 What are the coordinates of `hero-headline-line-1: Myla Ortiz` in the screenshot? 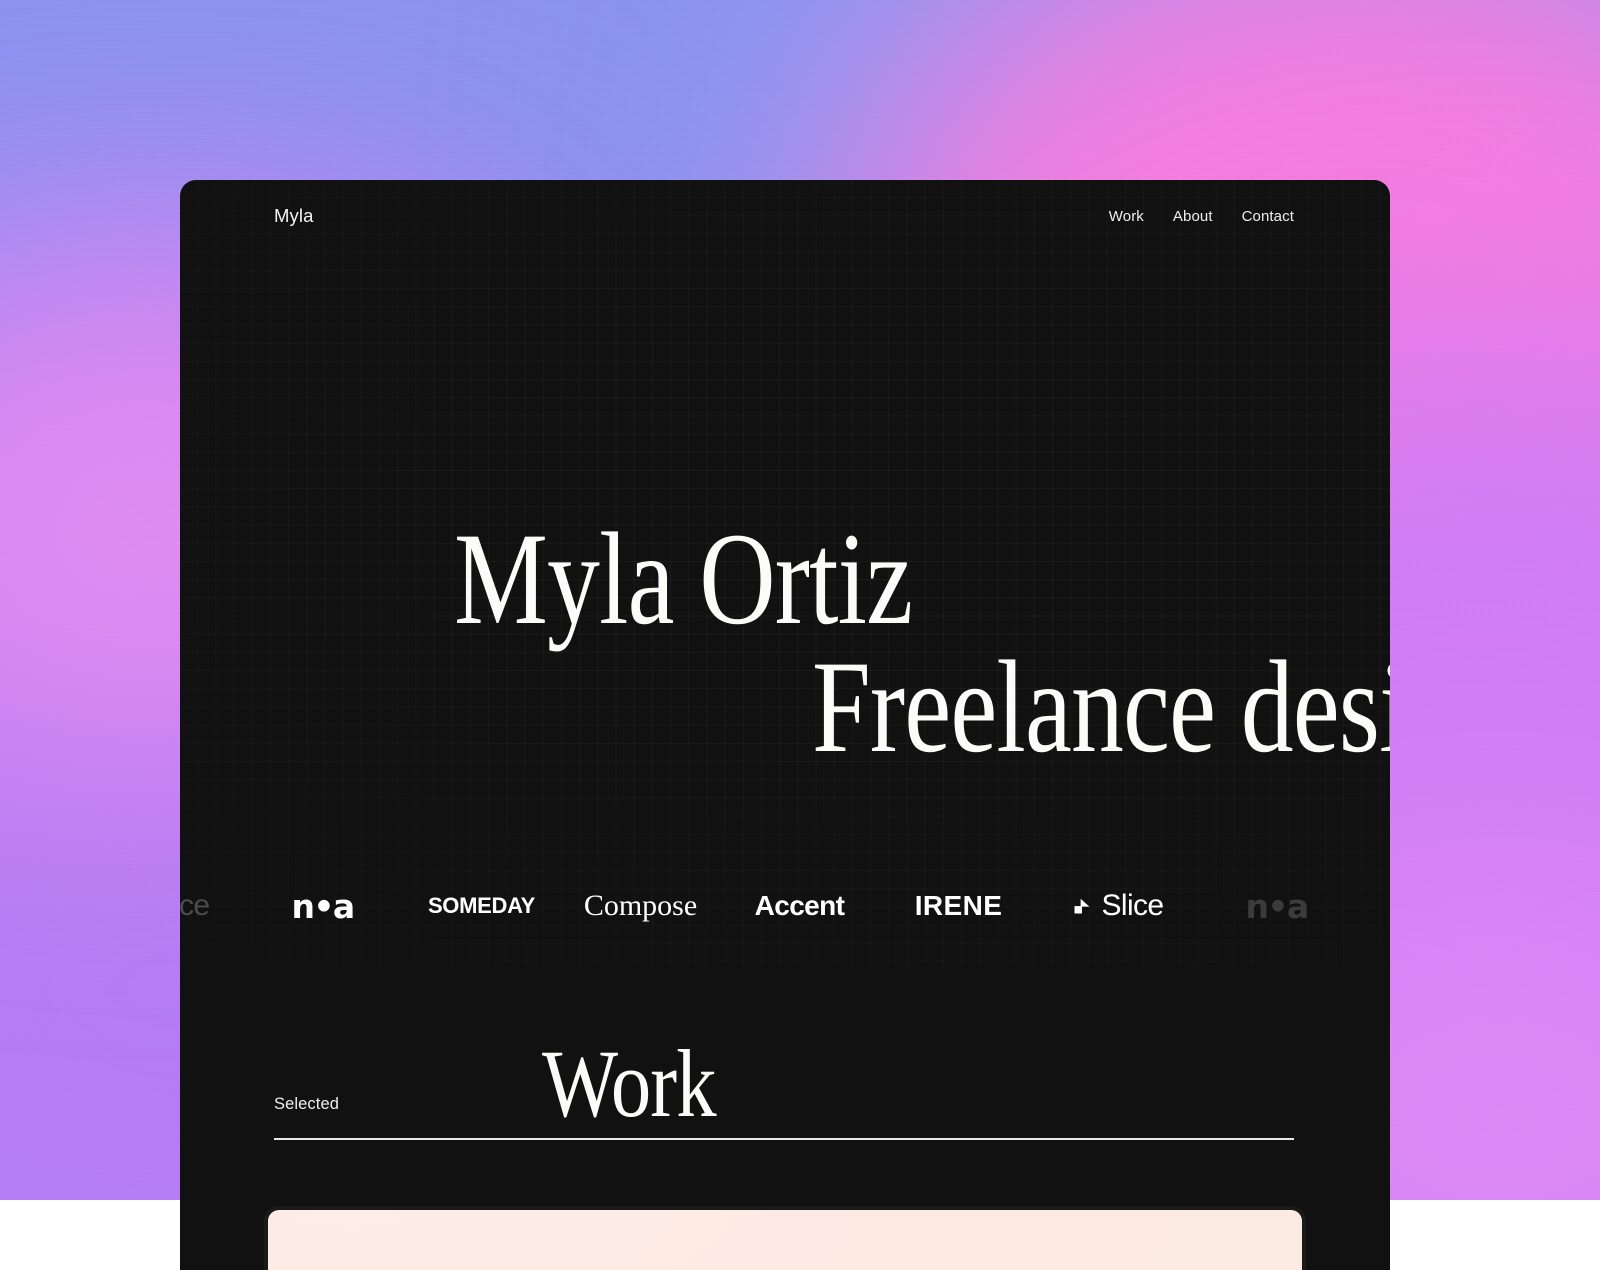 It's located at (683, 578).